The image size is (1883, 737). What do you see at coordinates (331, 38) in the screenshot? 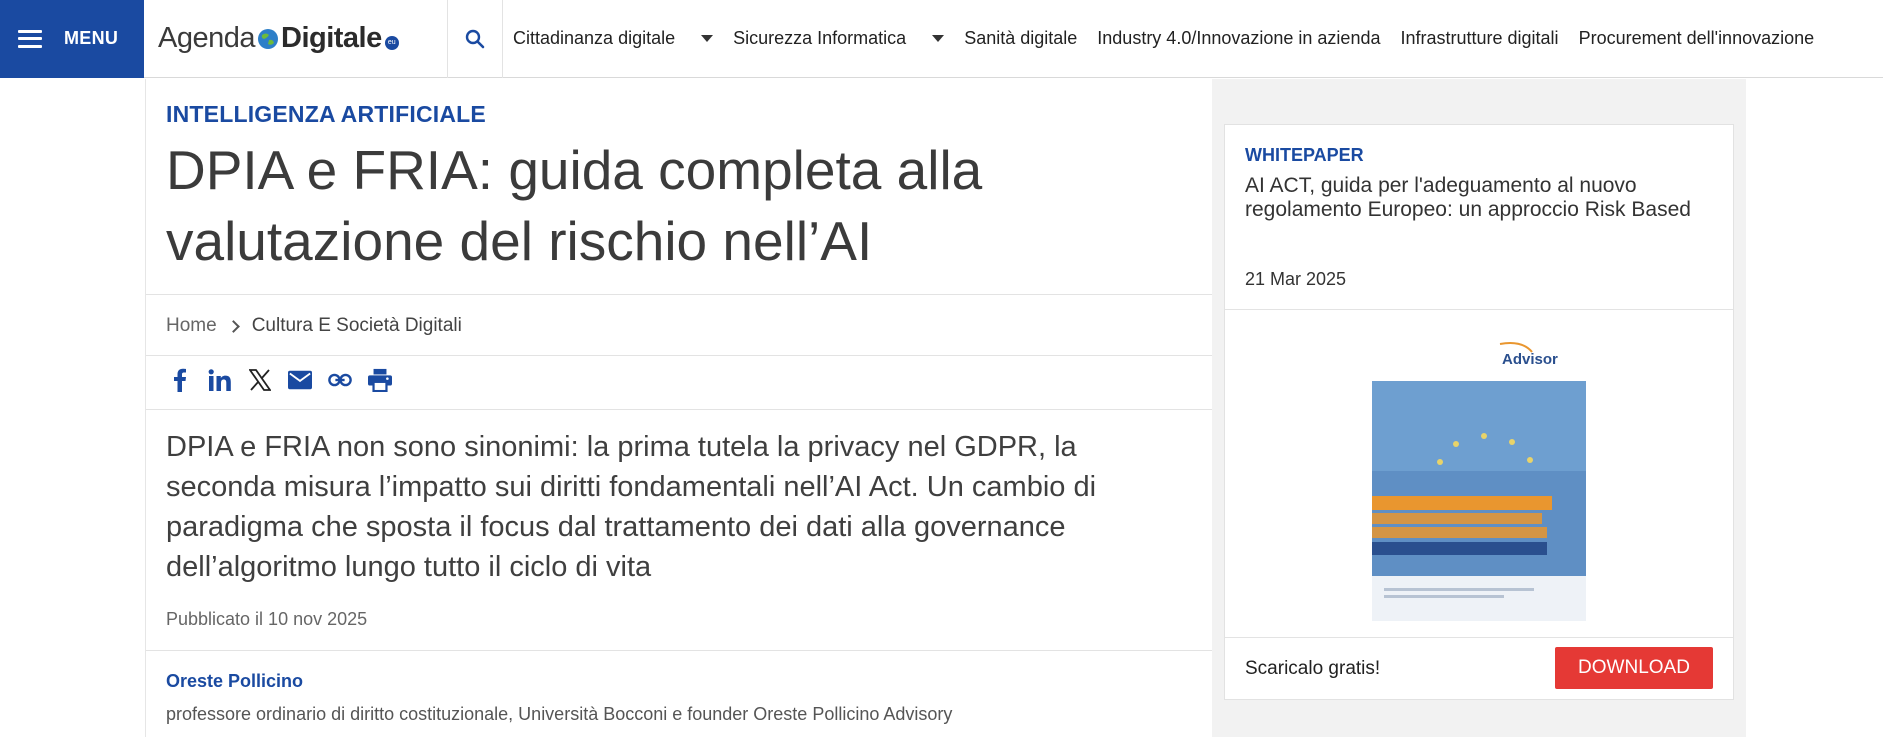
I see `logo-text-digitale: Digitale` at bounding box center [331, 38].